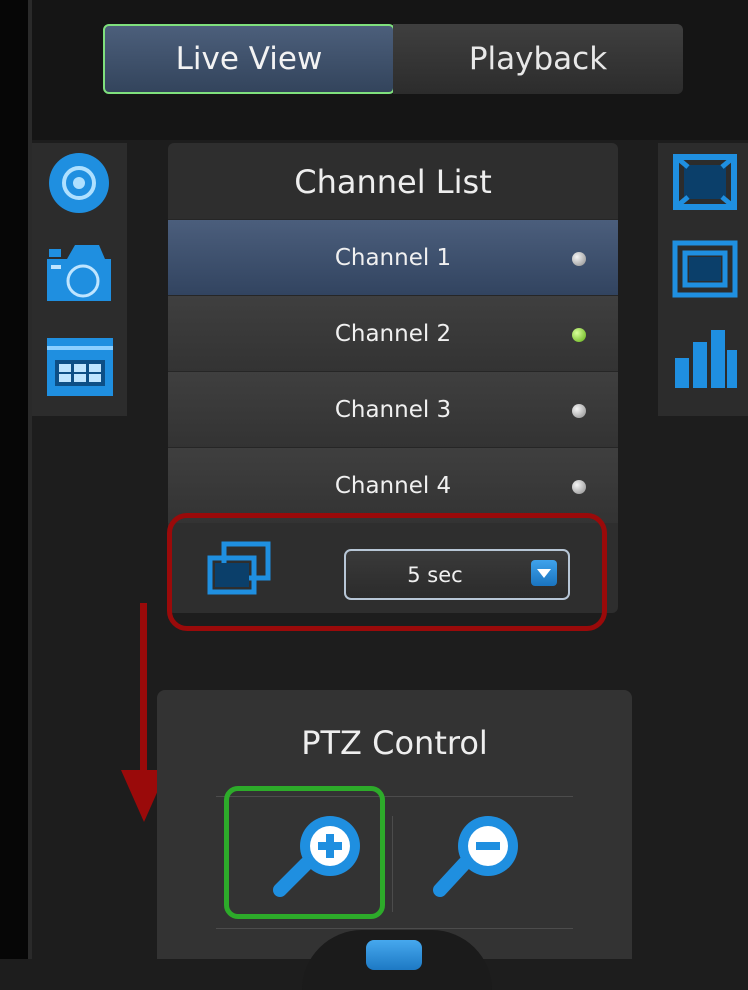 The height and width of the screenshot is (990, 748). I want to click on channel-label: Channel 3, so click(393, 409).